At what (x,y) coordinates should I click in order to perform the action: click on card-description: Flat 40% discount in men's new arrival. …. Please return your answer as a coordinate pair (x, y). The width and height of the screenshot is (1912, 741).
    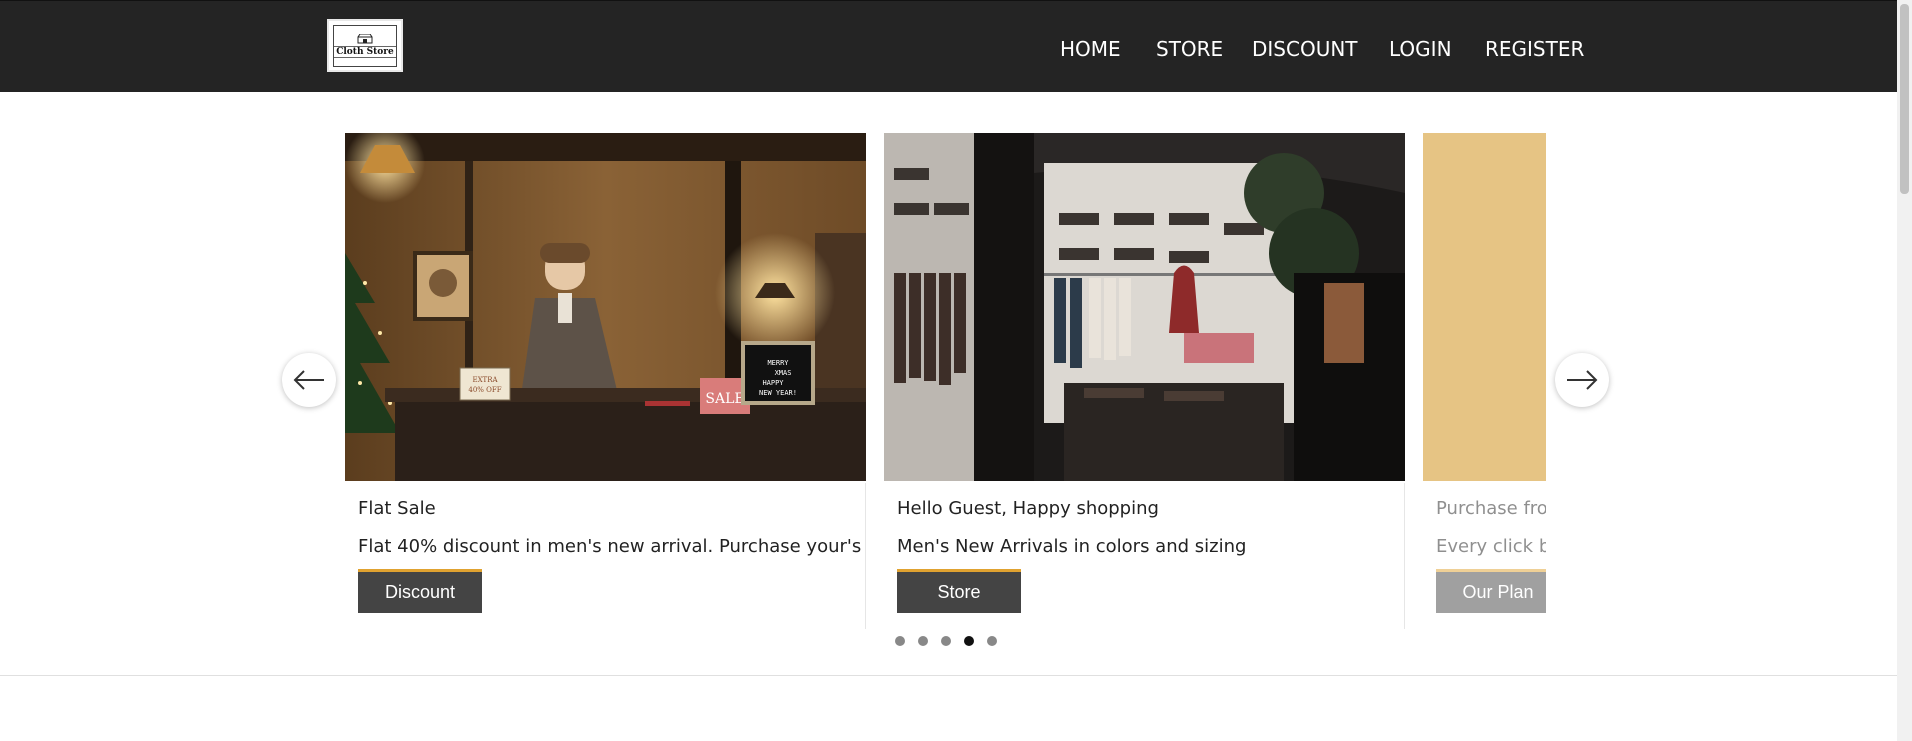
    Looking at the image, I should click on (610, 546).